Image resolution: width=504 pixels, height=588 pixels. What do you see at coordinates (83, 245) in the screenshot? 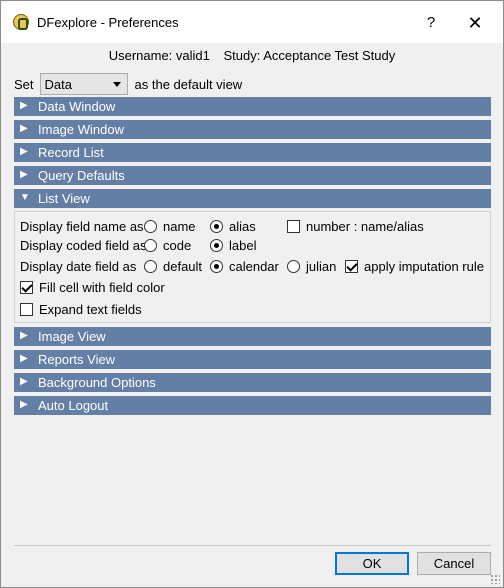
I see `coded-field-label: Display coded field as` at bounding box center [83, 245].